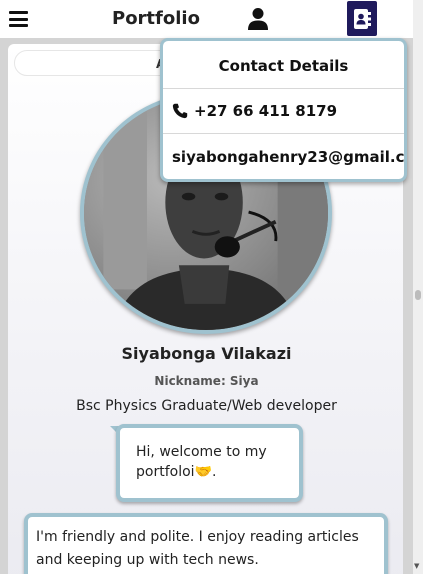 The width and height of the screenshot is (423, 574). Describe the element at coordinates (18, 19) in the screenshot. I see `hamburger-icon` at that location.